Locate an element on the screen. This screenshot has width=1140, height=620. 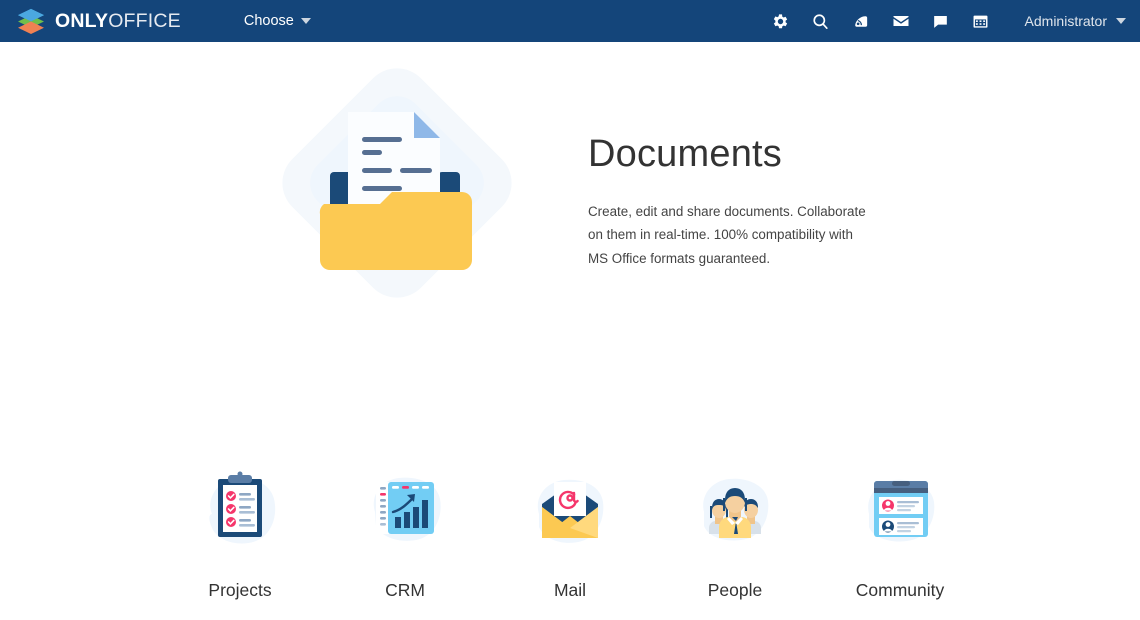
app-label-projects: Projects is located at coordinates (240, 590).